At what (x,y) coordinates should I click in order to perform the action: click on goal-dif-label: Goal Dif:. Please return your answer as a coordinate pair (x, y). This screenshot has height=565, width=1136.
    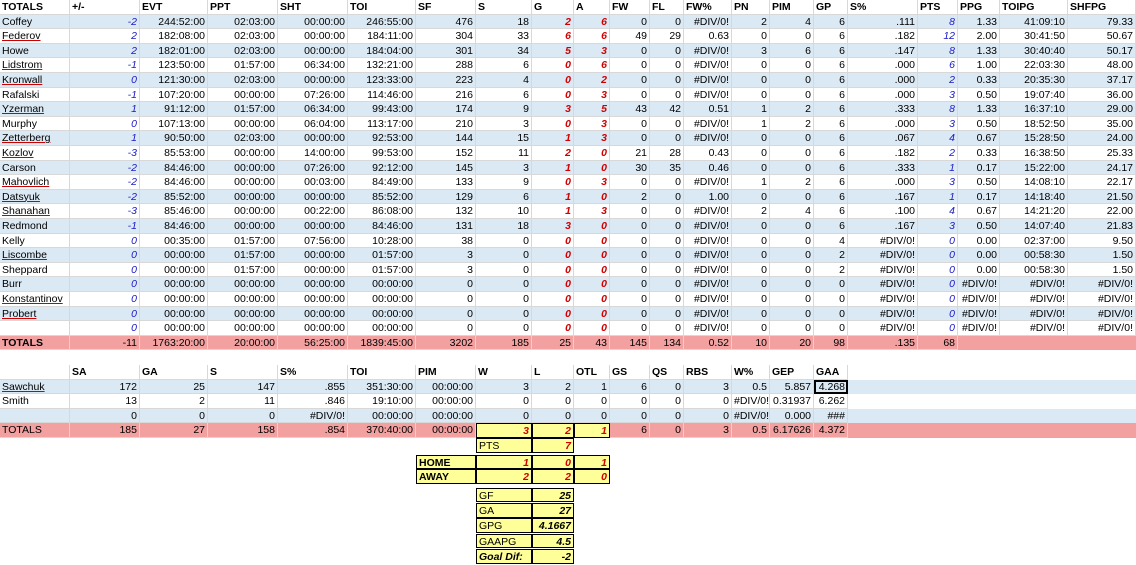
    Looking at the image, I should click on (504, 556).